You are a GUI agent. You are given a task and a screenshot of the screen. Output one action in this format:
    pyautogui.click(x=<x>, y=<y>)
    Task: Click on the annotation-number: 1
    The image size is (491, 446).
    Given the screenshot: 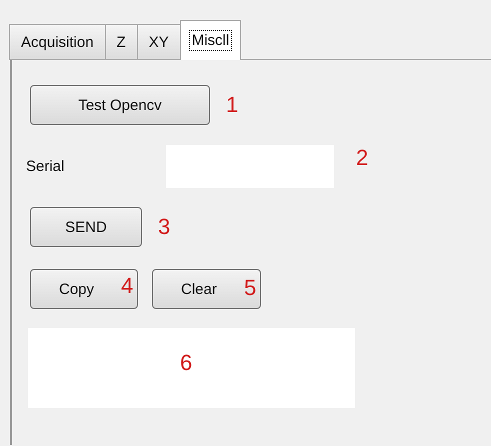 What is the action you would take?
    pyautogui.click(x=232, y=105)
    